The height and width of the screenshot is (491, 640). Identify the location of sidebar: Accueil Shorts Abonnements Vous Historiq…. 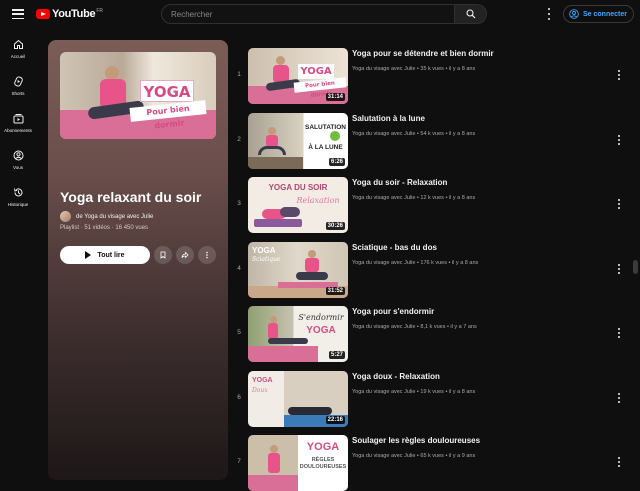
(18, 122).